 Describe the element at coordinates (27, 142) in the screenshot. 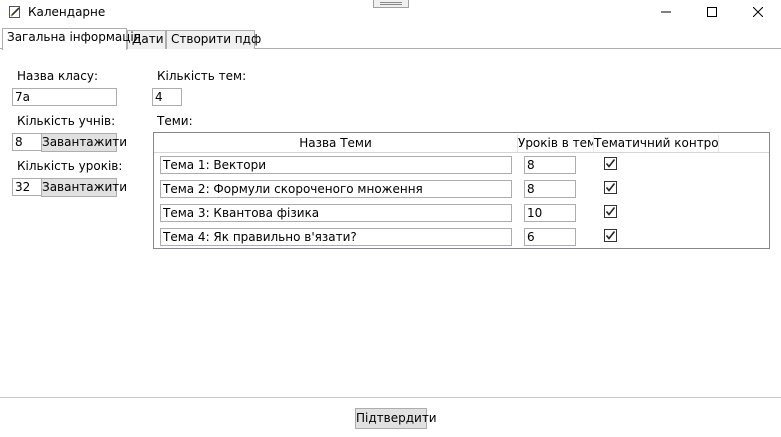

I see `students-count-input` at that location.